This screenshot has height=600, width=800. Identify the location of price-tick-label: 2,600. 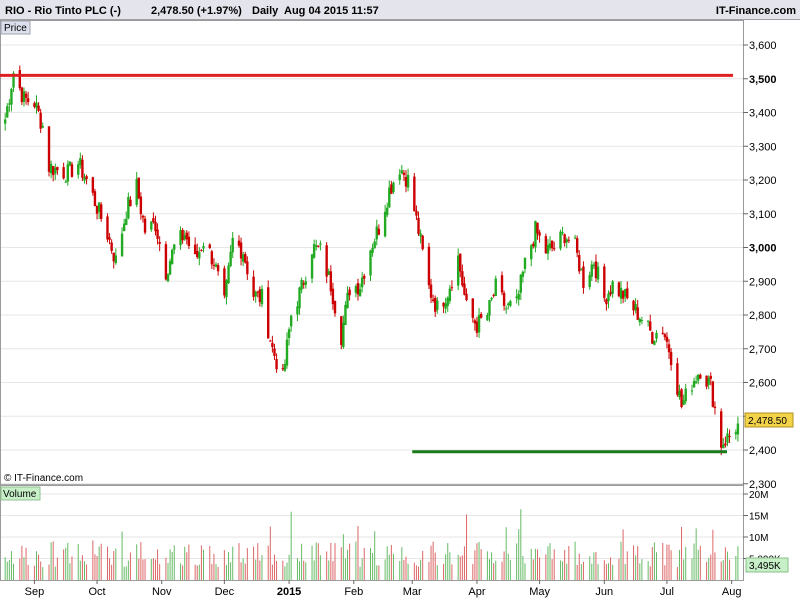
(763, 384).